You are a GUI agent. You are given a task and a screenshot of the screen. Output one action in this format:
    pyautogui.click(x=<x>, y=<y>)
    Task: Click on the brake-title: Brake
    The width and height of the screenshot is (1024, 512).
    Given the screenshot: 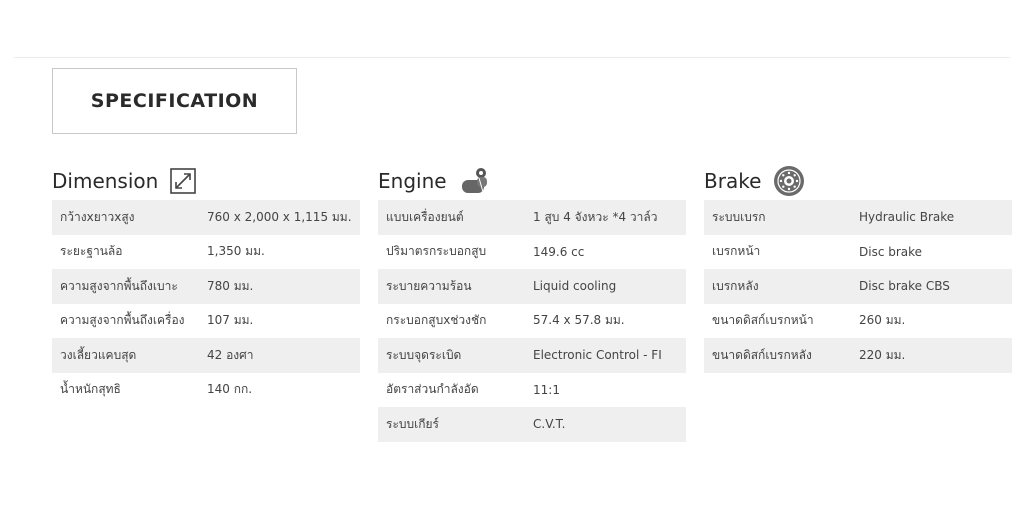 What is the action you would take?
    pyautogui.click(x=733, y=181)
    